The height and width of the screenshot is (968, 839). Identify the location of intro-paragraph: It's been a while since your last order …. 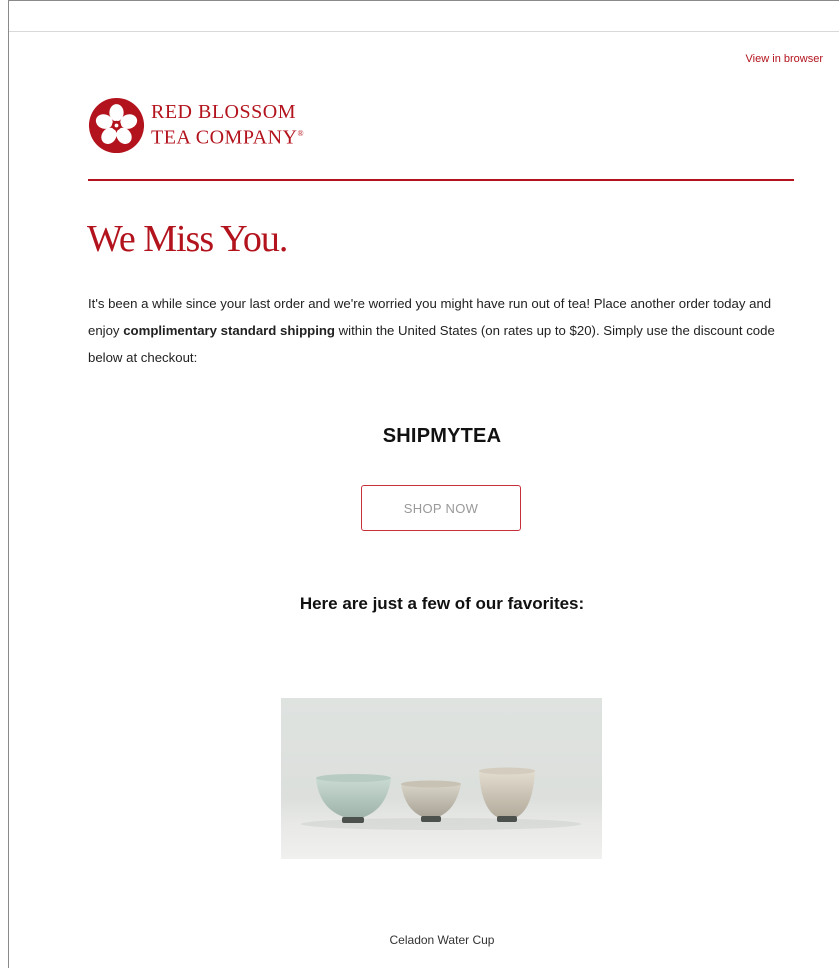
(431, 330).